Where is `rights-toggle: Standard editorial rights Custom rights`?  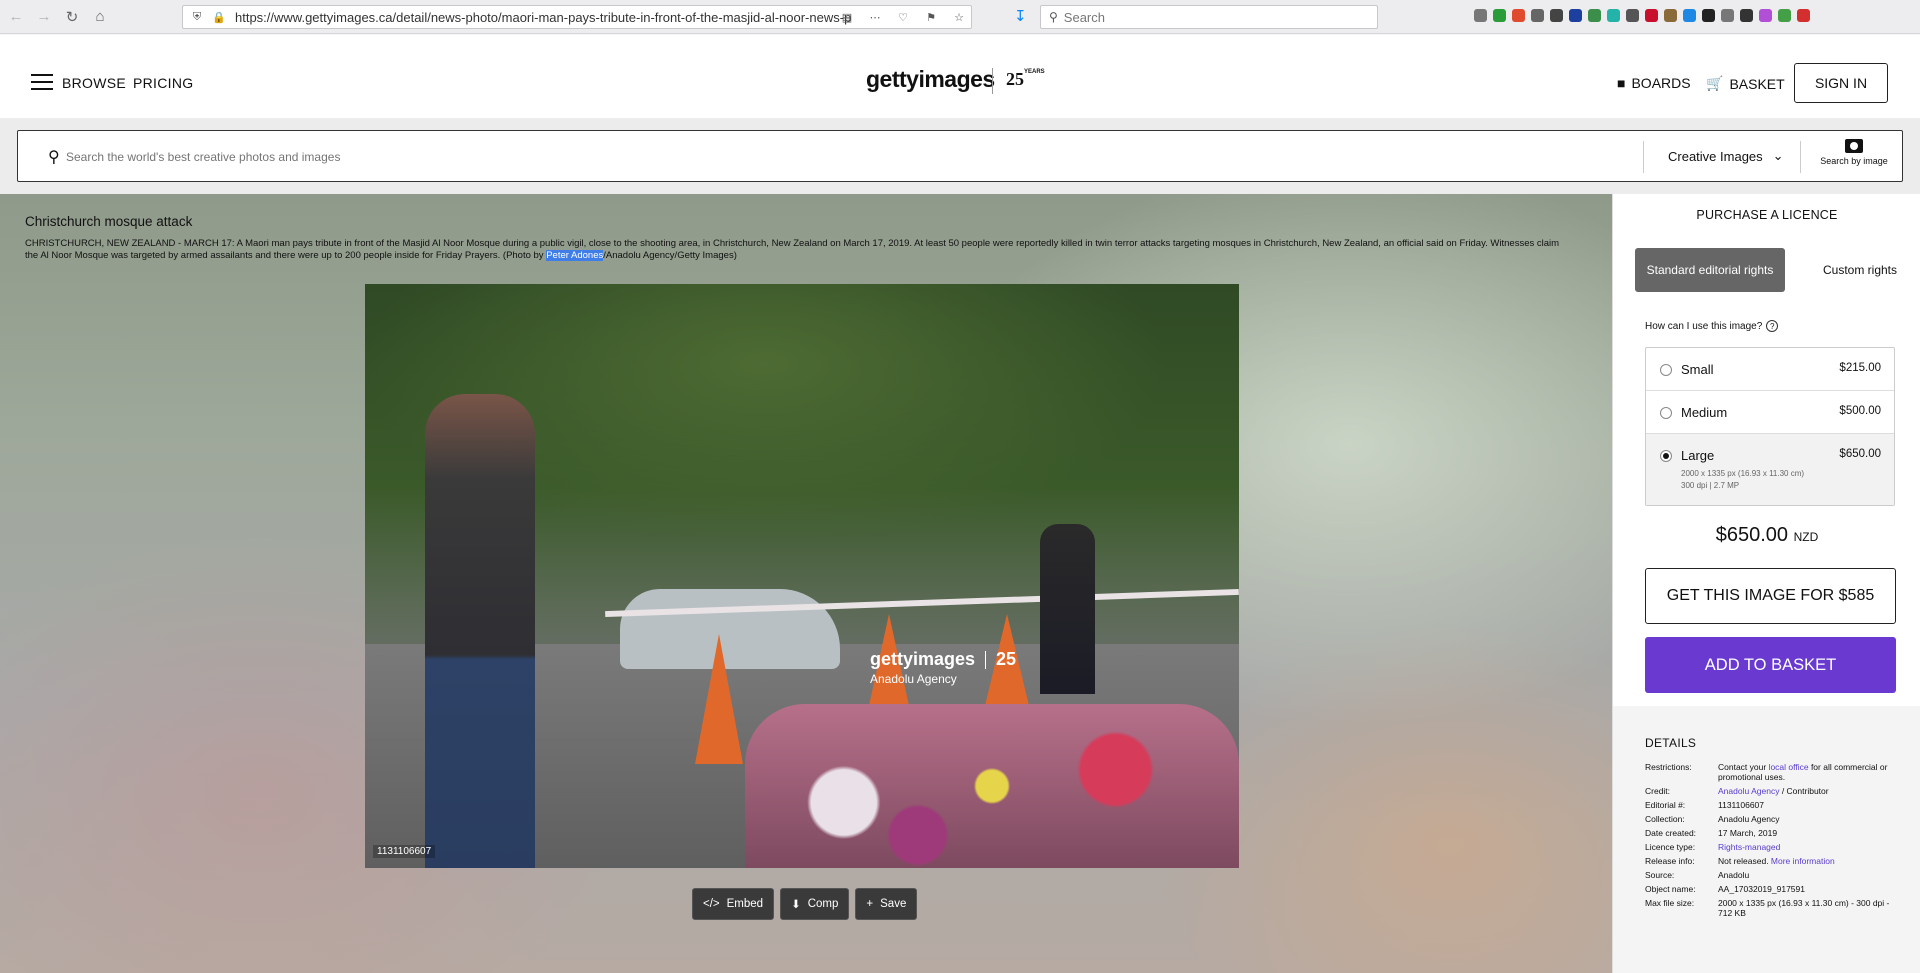 rights-toggle: Standard editorial rights Custom rights is located at coordinates (1777, 270).